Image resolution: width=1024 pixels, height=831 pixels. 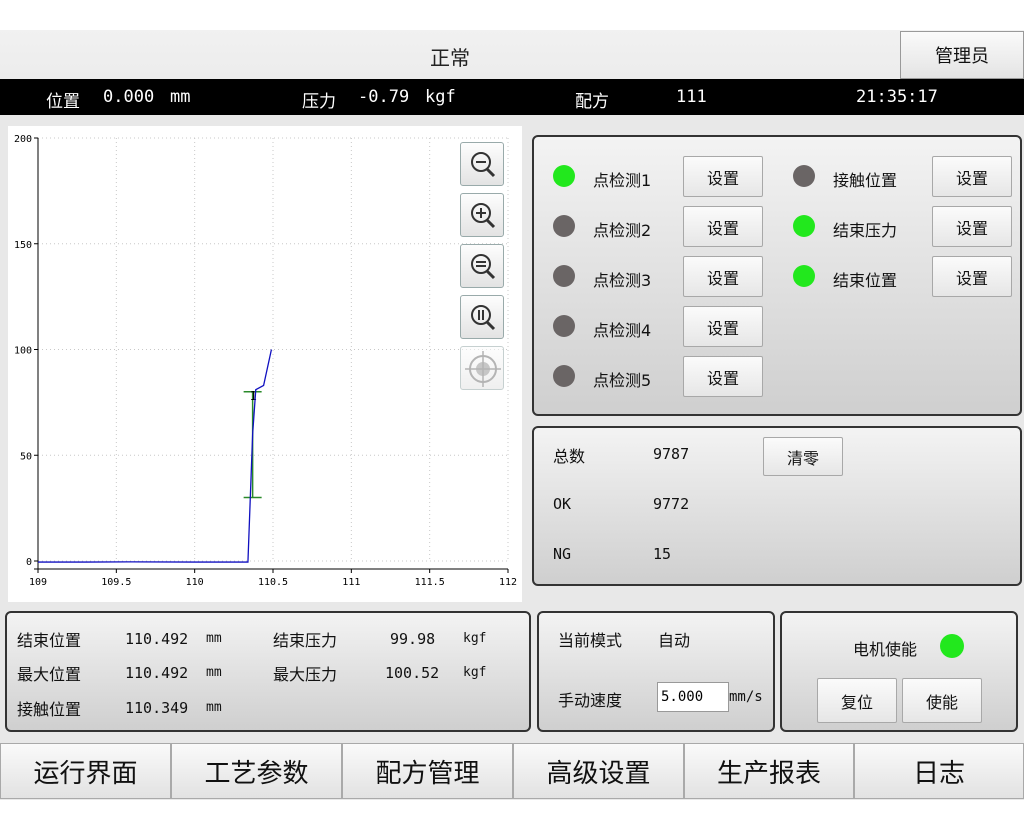 I want to click on status-bar: 位置 0.000 mm 压力 -0.79 kgf 配方 111 21:35:17, so click(x=512, y=97).